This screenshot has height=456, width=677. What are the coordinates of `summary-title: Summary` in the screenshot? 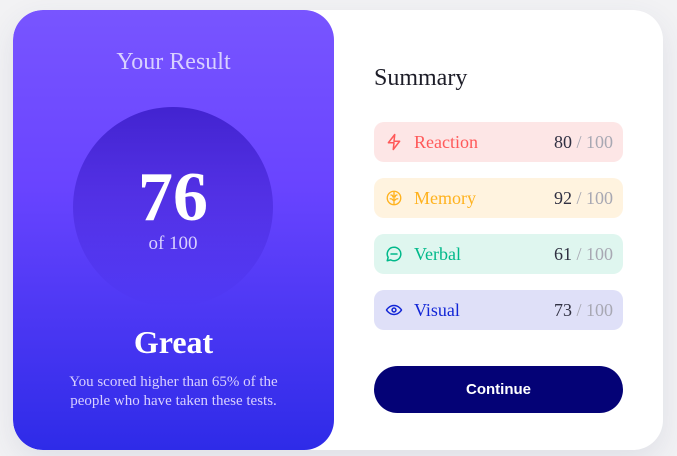 It's located at (421, 78).